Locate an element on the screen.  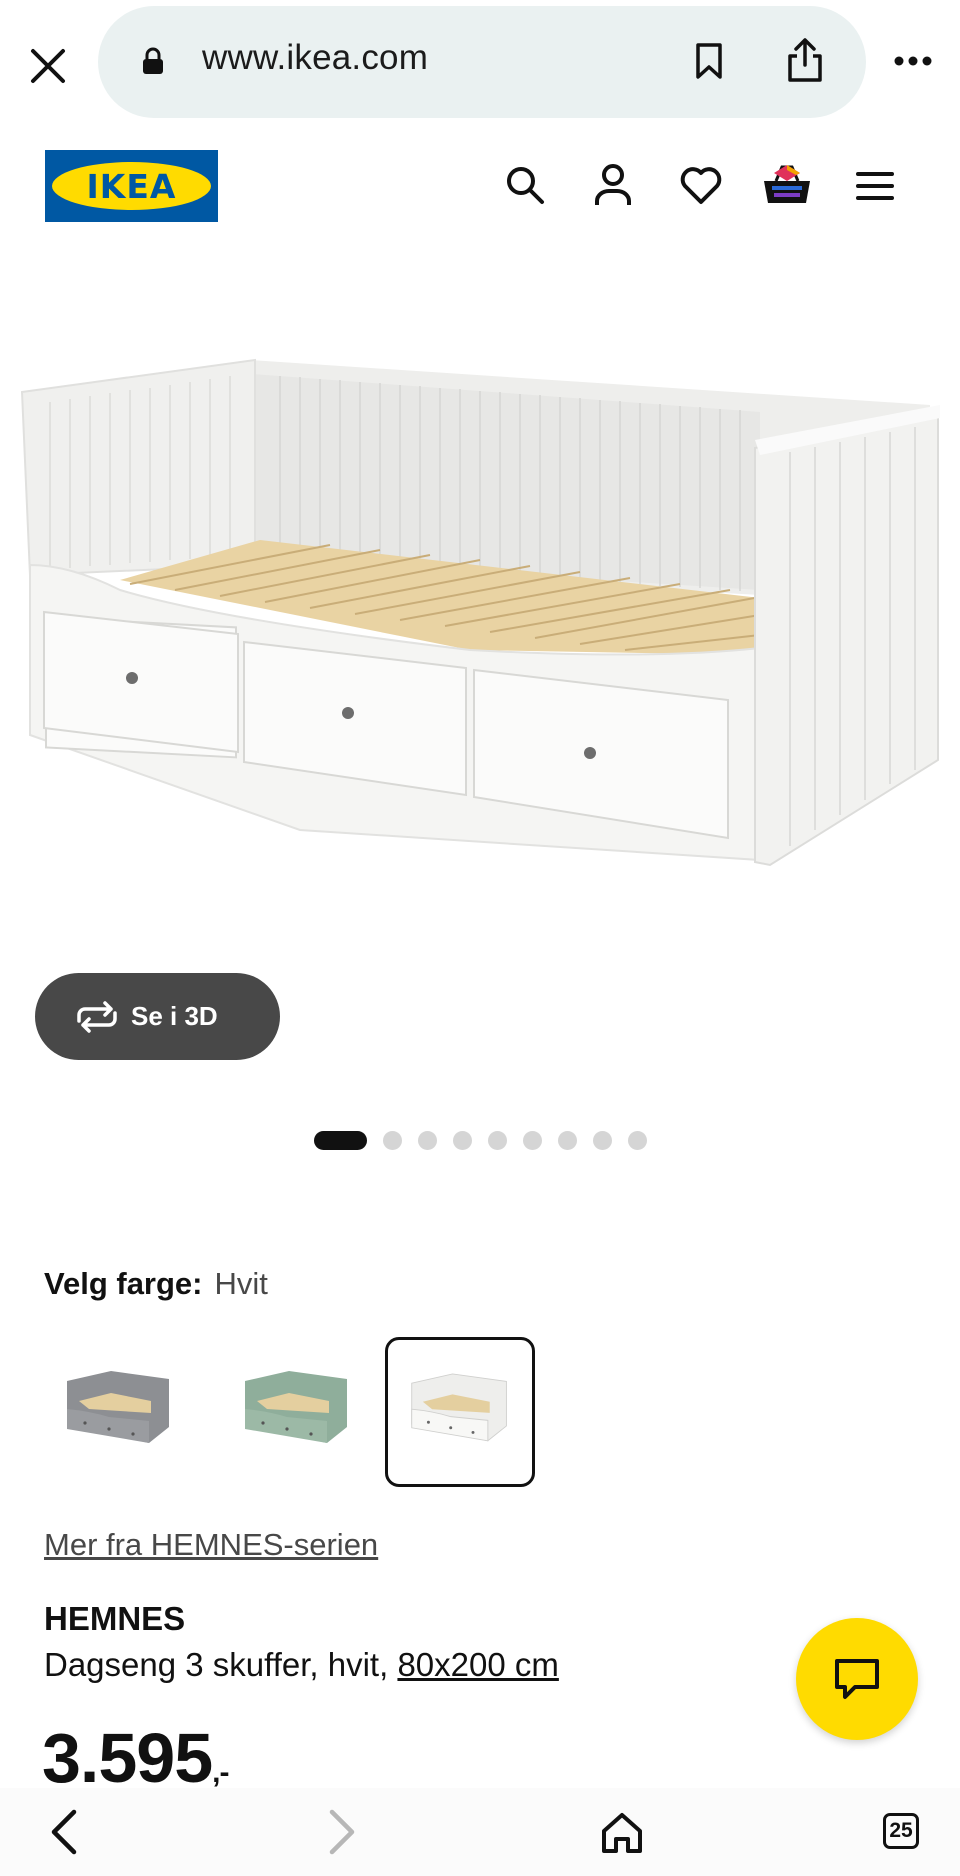
product-description-text: Dagseng 3 skuffer, hvit, is located at coordinates (221, 1664).